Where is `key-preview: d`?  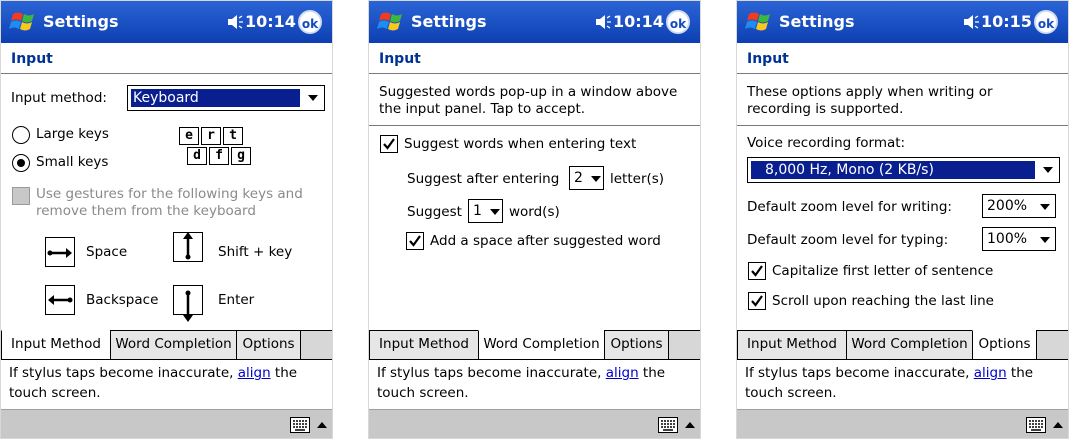
key-preview: d is located at coordinates (197, 156).